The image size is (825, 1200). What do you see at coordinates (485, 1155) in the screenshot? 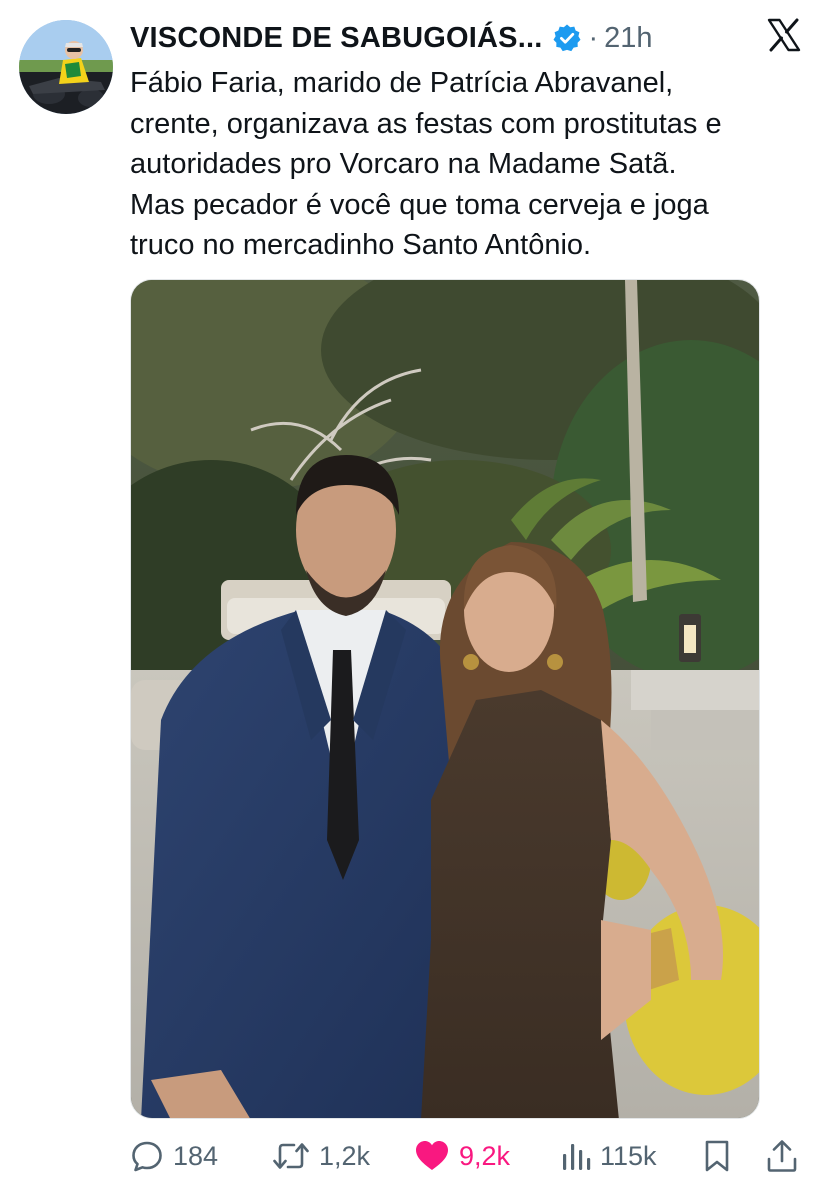
I see `like-count: 9,2k` at bounding box center [485, 1155].